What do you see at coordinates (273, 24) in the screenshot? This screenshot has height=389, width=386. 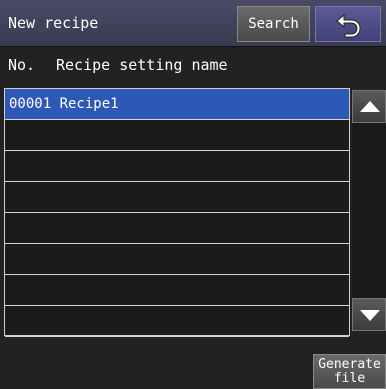 I see `search-button: Search` at bounding box center [273, 24].